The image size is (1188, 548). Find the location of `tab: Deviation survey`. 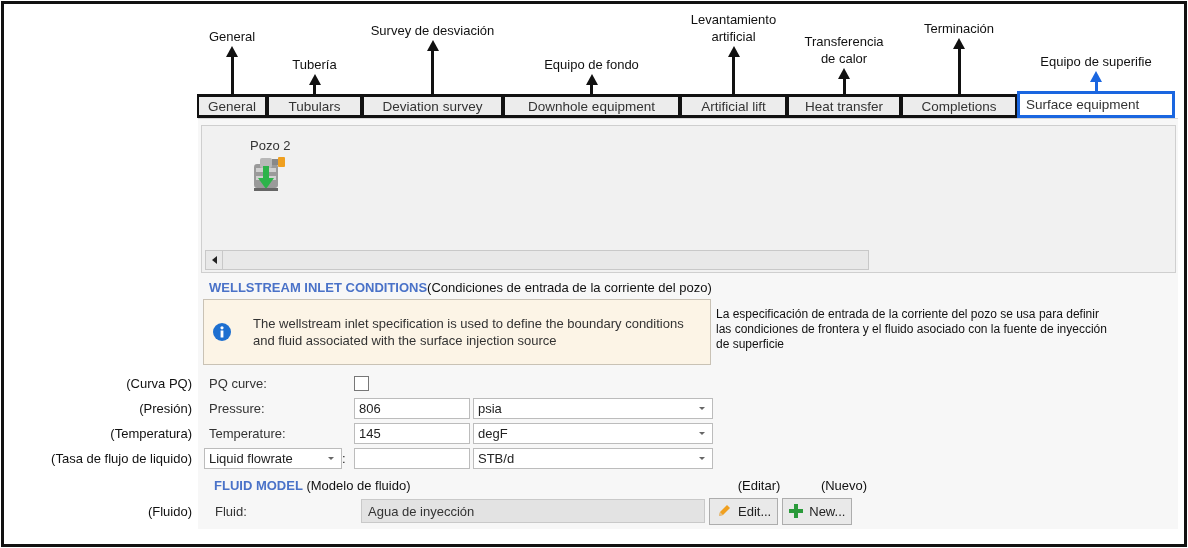

tab: Deviation survey is located at coordinates (432, 106).